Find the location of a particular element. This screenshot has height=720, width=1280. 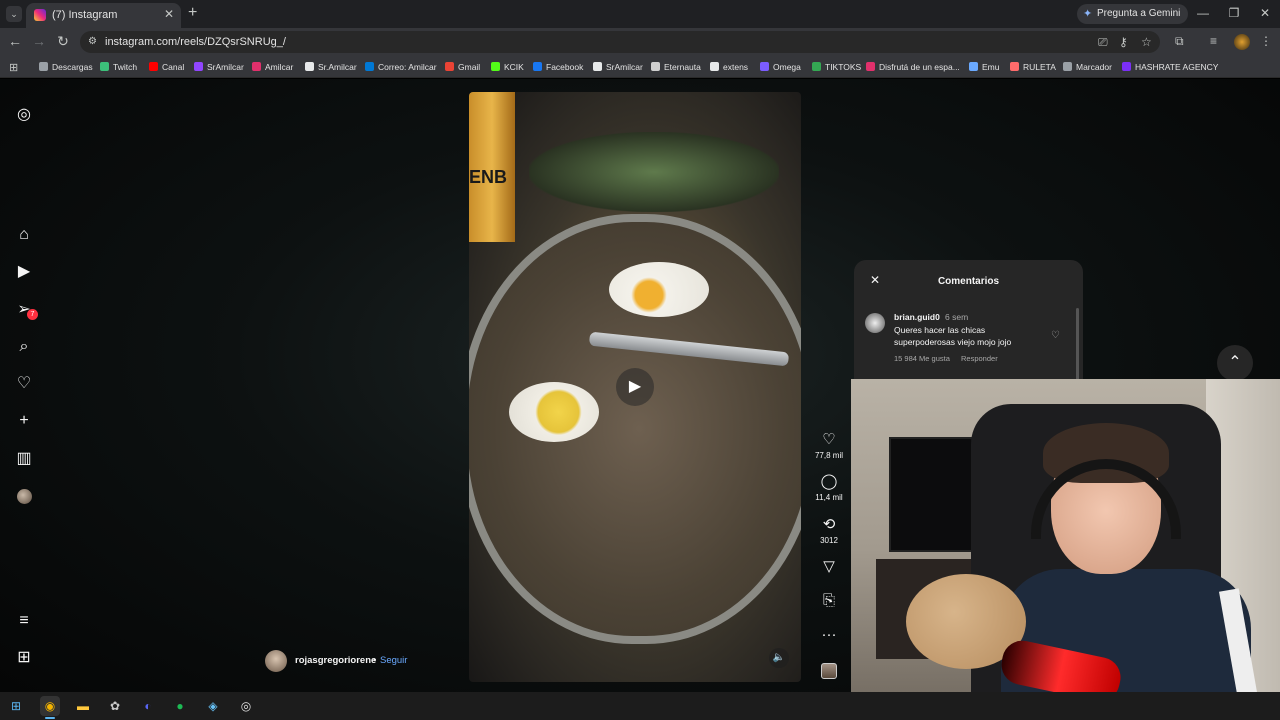

bookmark-item: KCIK is located at coordinates (507, 67).